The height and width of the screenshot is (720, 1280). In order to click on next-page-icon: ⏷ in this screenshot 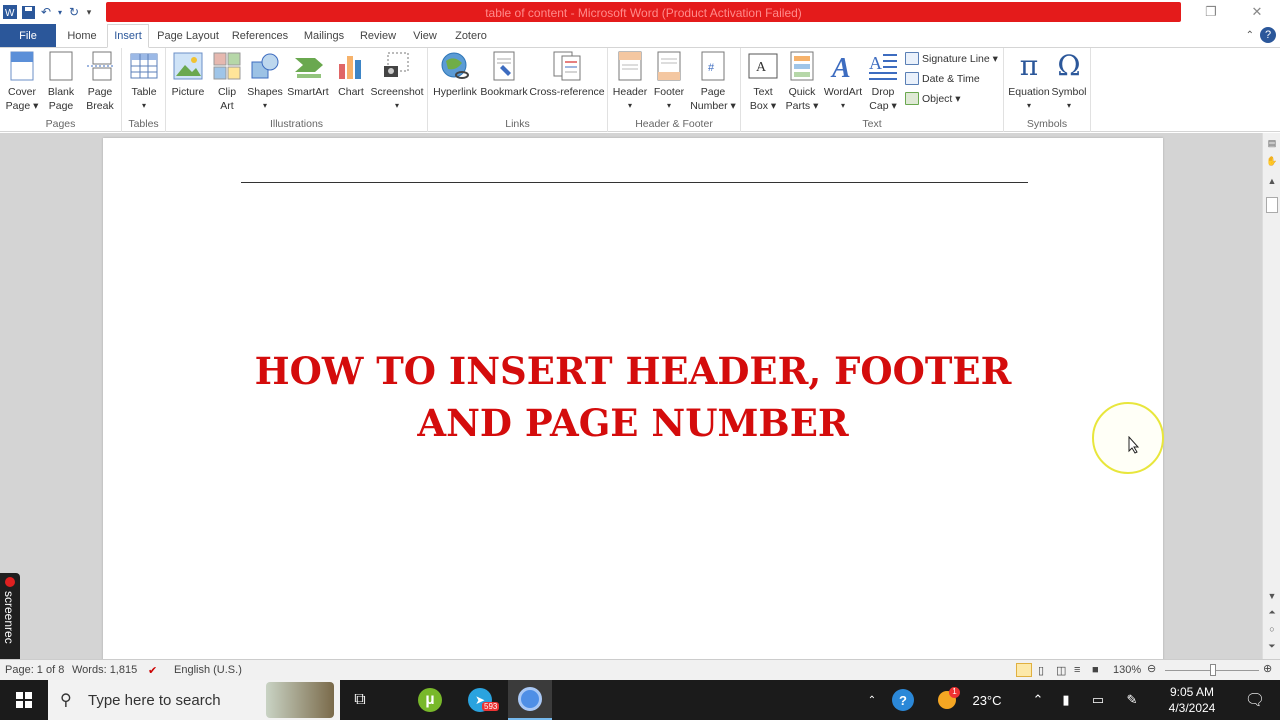, I will do `click(1272, 646)`.